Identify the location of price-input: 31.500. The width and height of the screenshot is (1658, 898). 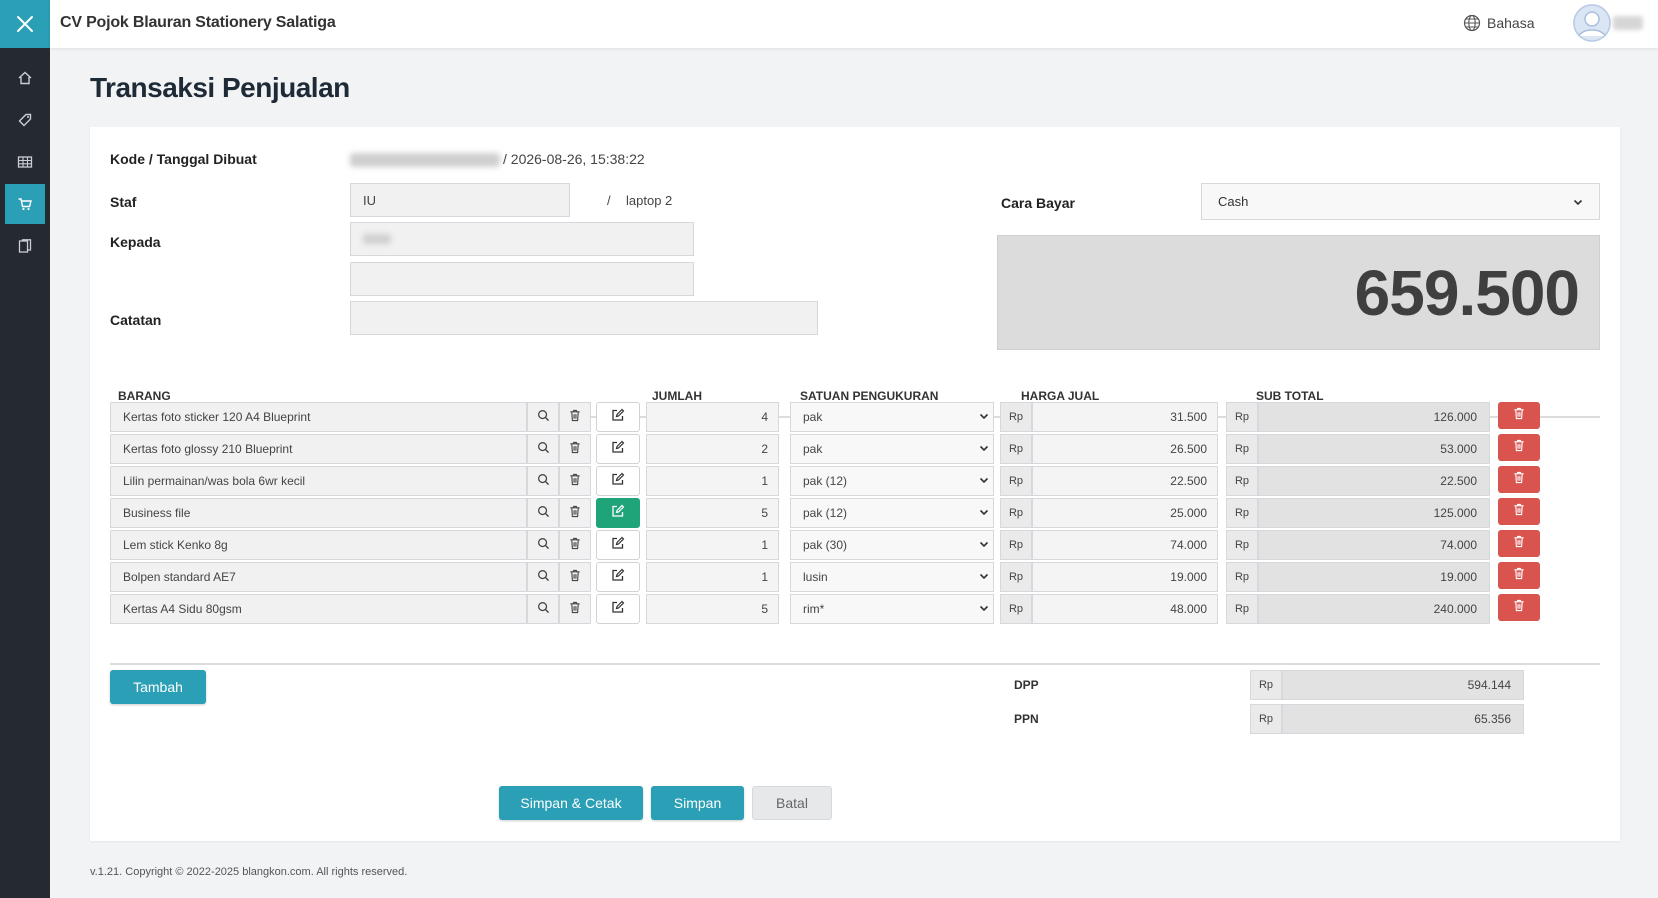
(1125, 417).